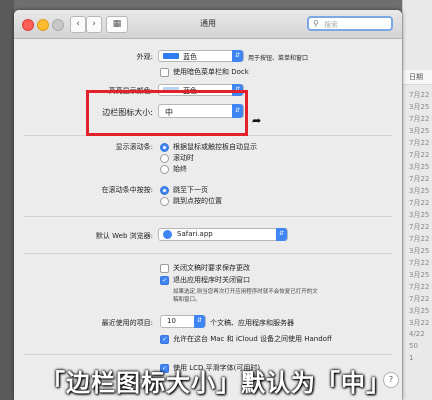 This screenshot has height=400, width=432. Describe the element at coordinates (245, 292) in the screenshot. I see `close-windows-note-line1: 如果选定,则当您再次打开应用程序时就不会恢复已打开的文` at that location.